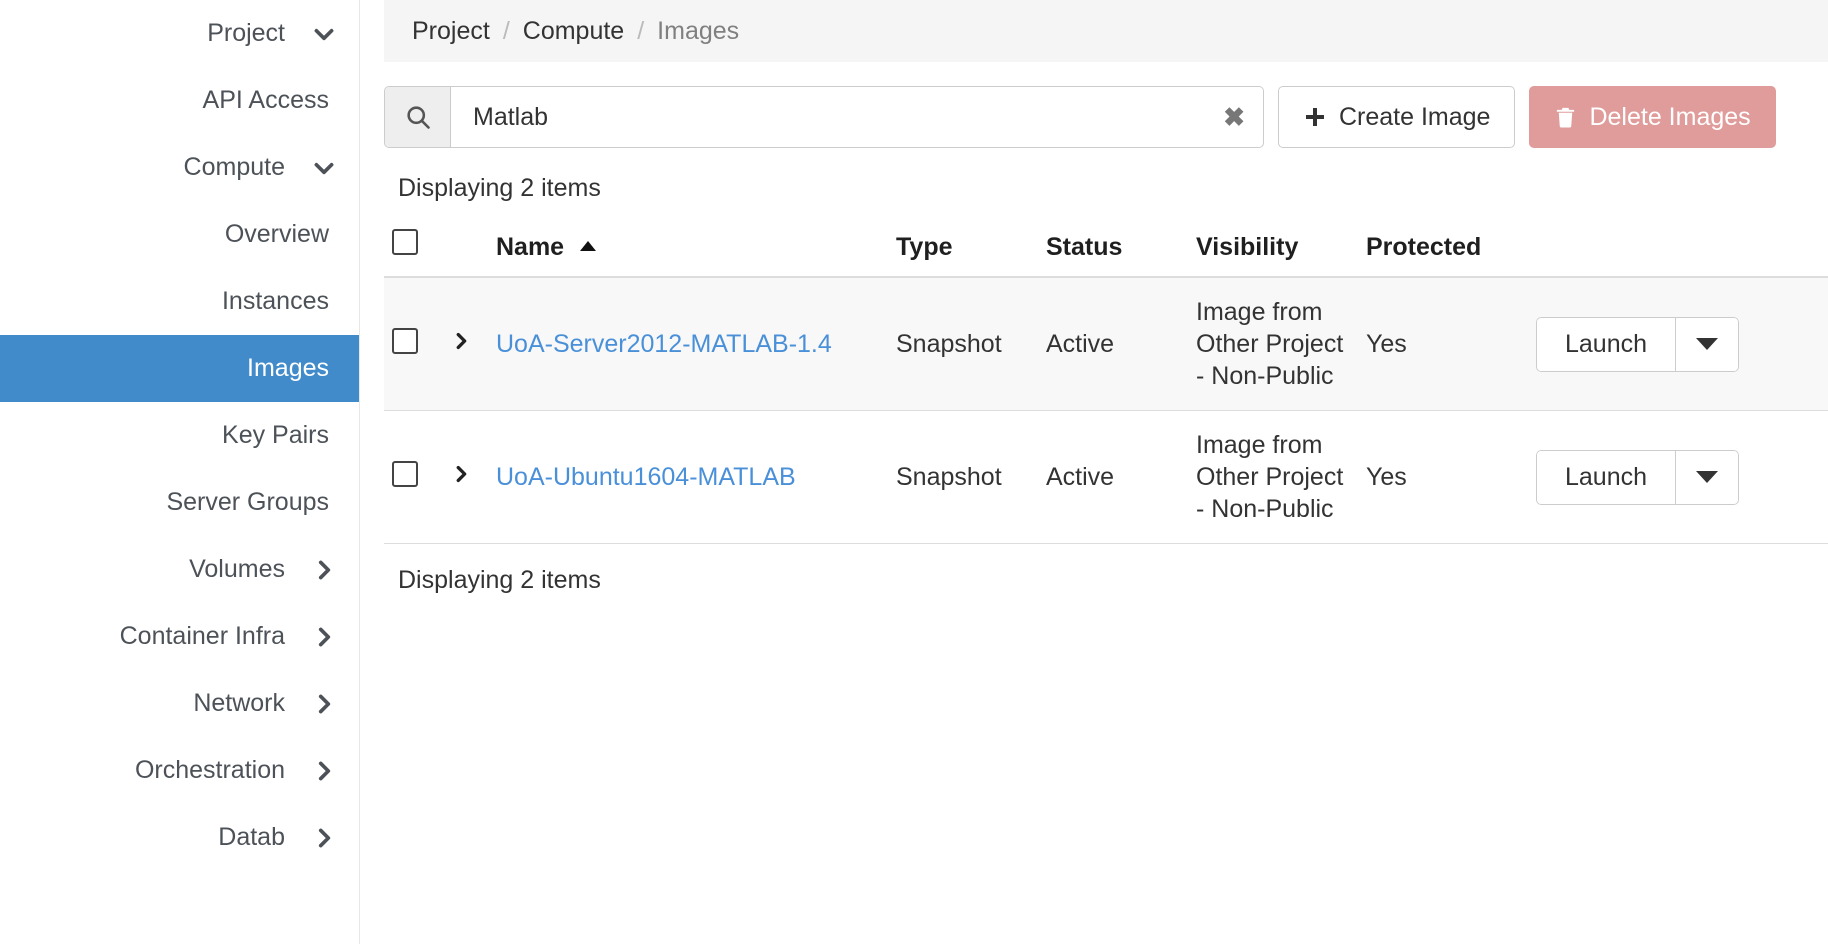 The width and height of the screenshot is (1828, 944). Describe the element at coordinates (646, 477) in the screenshot. I see `image-name-link: UoA-Ubuntu1604-MATLAB` at that location.